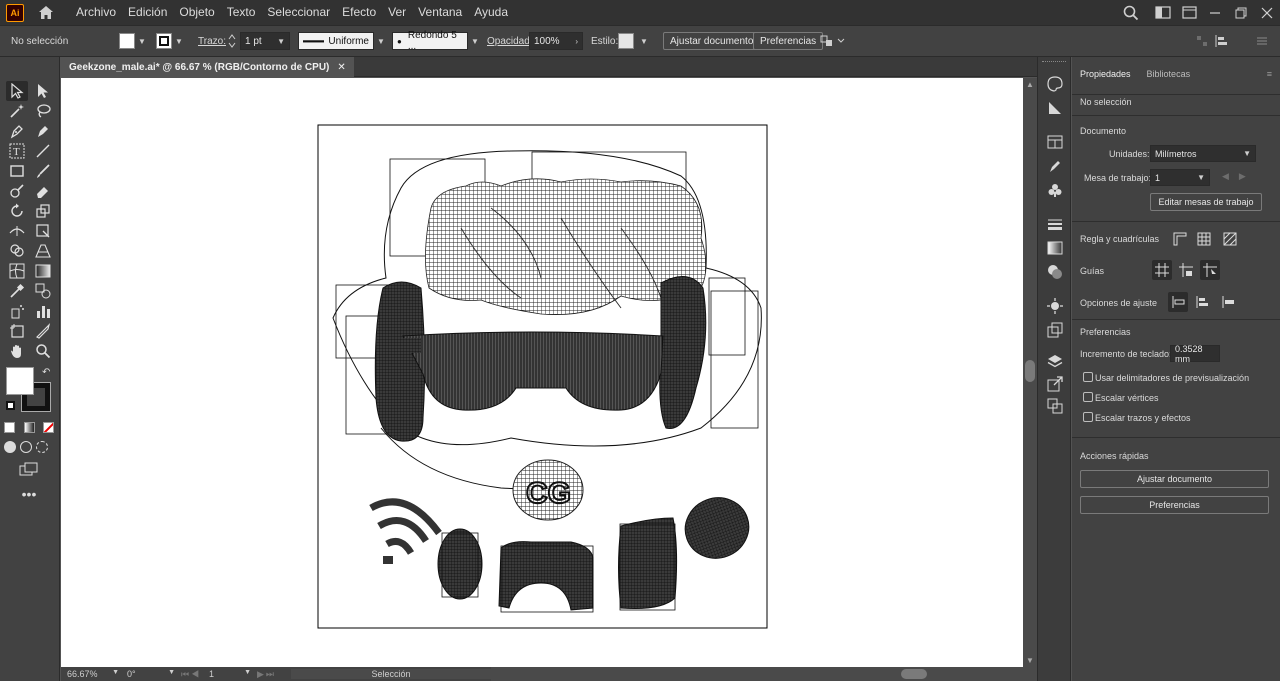 The image size is (1280, 681). What do you see at coordinates (17, 291) in the screenshot?
I see `eyedropper-tool-icon` at bounding box center [17, 291].